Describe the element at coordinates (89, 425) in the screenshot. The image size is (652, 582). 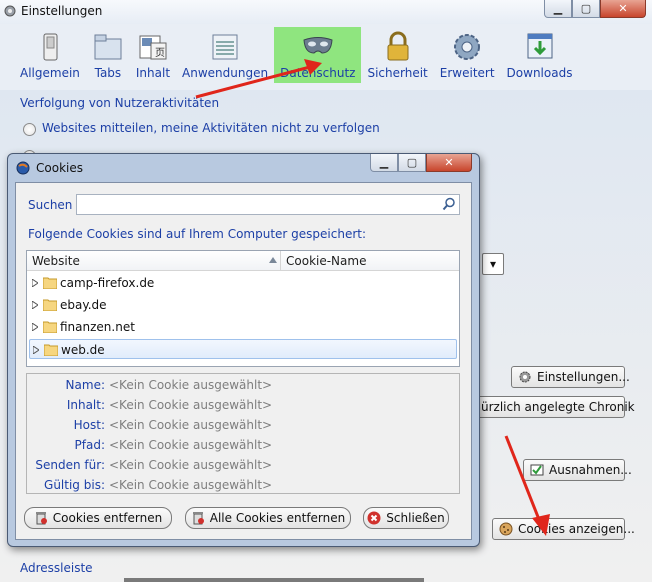
I see `detail-key: Host:` at that location.